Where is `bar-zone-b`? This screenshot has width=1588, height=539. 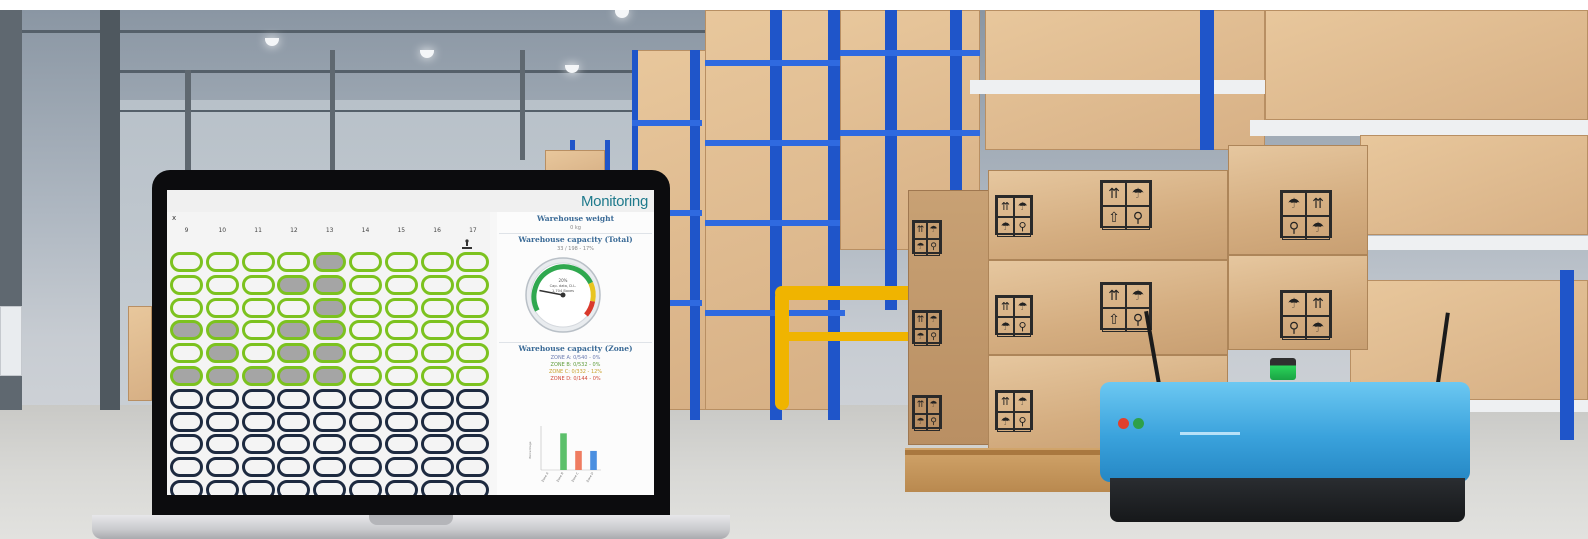
bar-zone-b is located at coordinates (563, 451).